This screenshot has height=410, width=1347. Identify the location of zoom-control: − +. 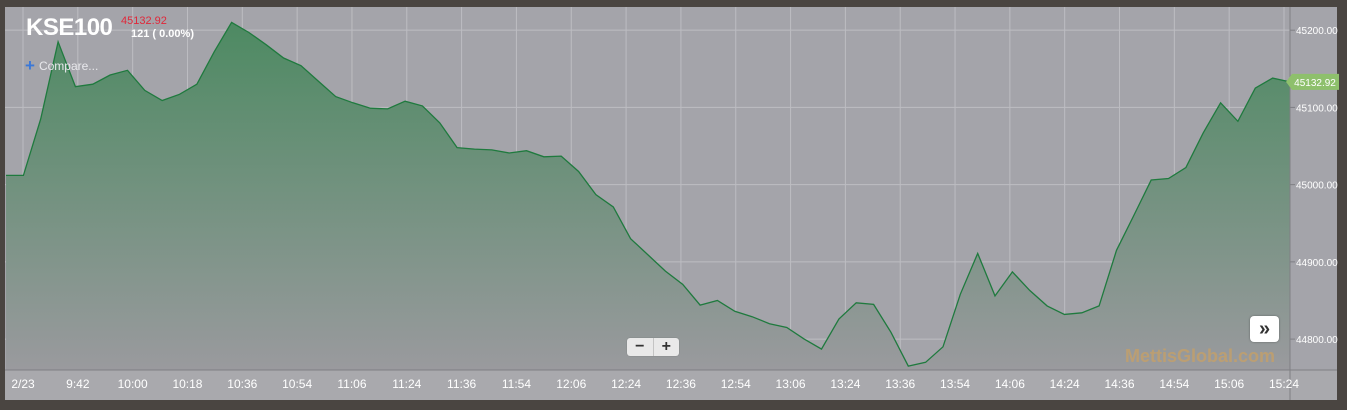
(653, 347).